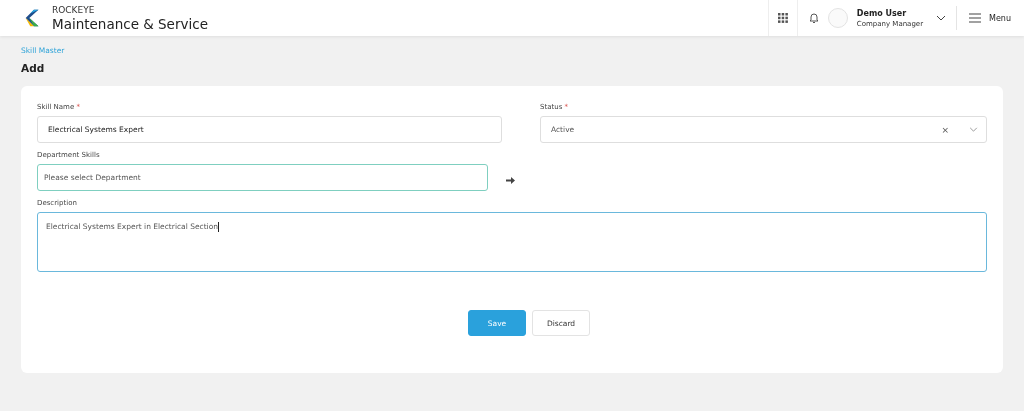 This screenshot has height=411, width=1024. I want to click on arrow-right-icon, so click(510, 180).